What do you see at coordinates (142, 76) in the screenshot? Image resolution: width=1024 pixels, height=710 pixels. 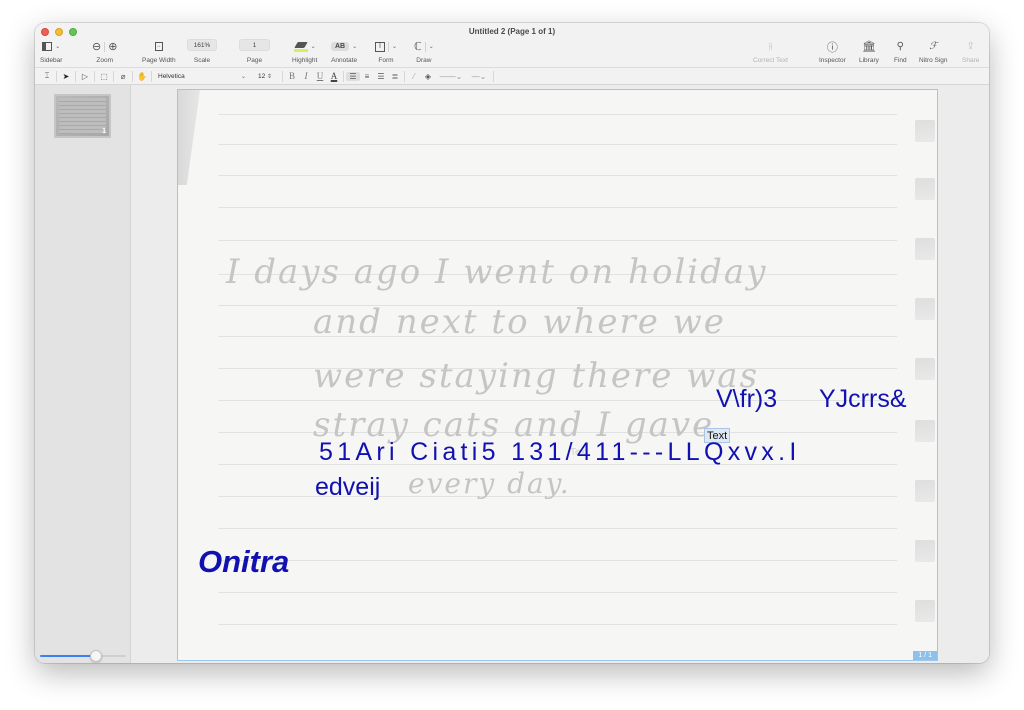 I see `hand-tool-icon: ✋` at bounding box center [142, 76].